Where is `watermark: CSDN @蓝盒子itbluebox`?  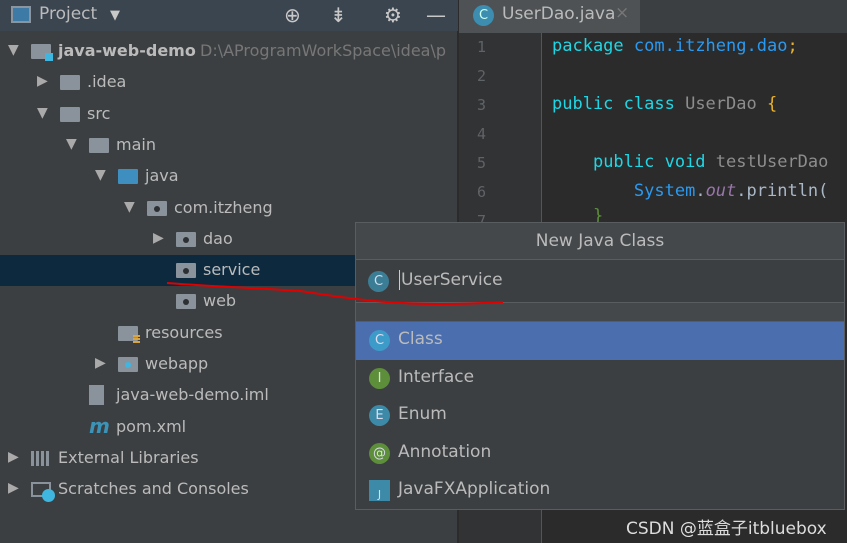
watermark: CSDN @蓝盒子itbluebox is located at coordinates (726, 529).